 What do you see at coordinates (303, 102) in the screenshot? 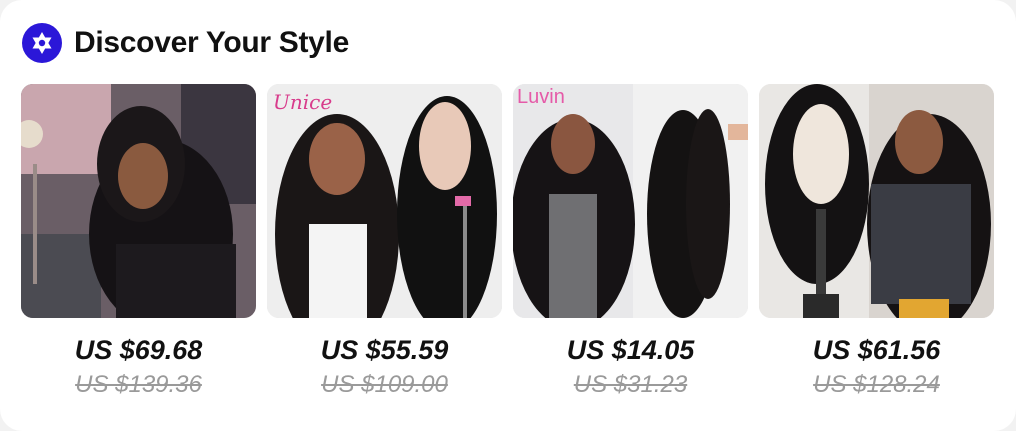
I see `brand-watermark-logo: Unice` at bounding box center [303, 102].